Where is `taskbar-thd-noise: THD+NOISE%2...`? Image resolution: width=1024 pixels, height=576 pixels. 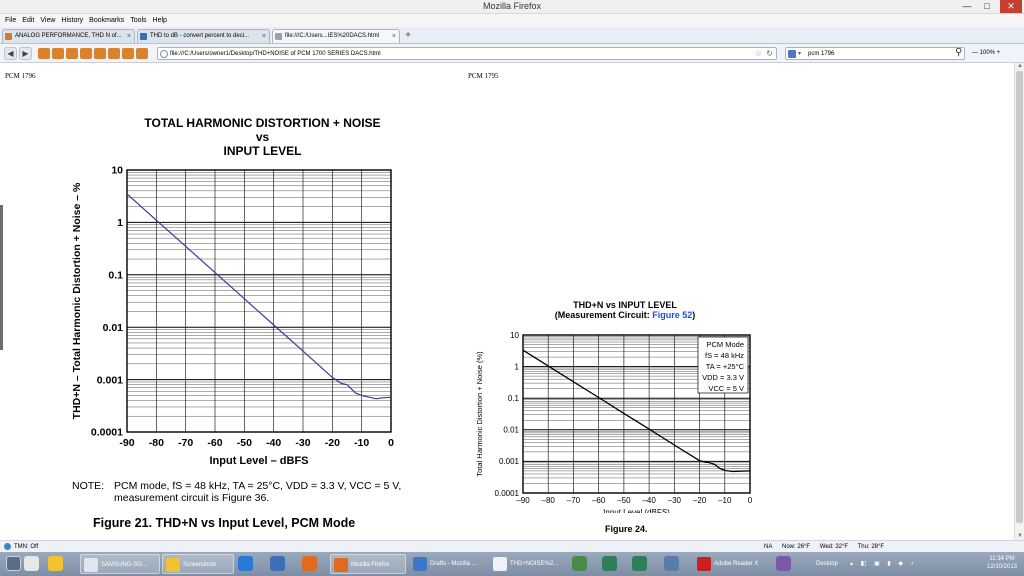
taskbar-thd-noise: THD+NOISE%2... is located at coordinates (529, 564).